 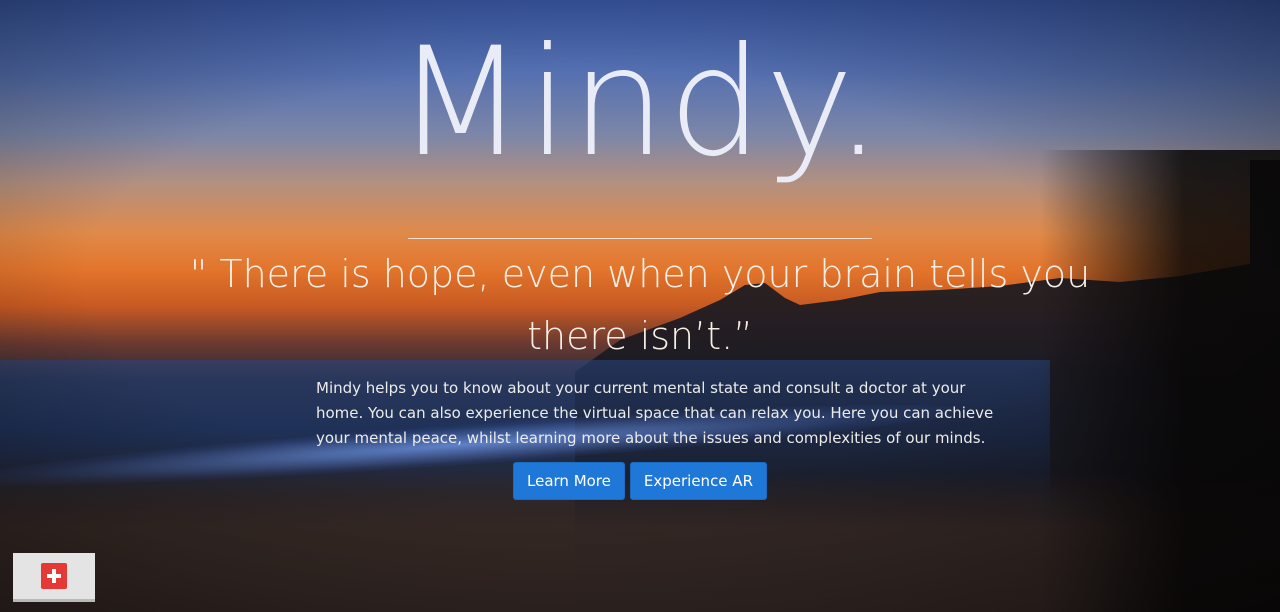 I want to click on medical-widget-button, so click(x=54, y=577).